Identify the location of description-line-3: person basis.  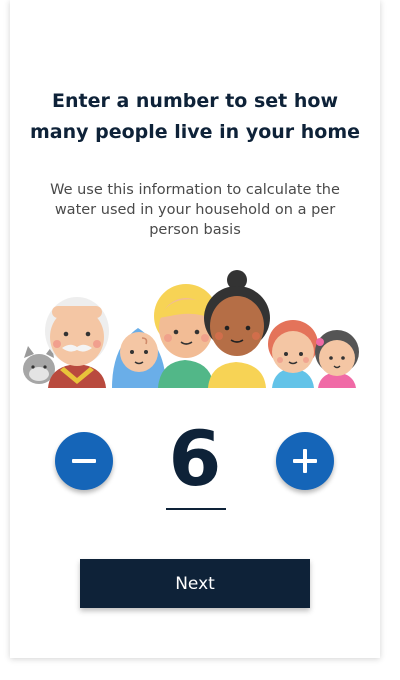
(195, 230).